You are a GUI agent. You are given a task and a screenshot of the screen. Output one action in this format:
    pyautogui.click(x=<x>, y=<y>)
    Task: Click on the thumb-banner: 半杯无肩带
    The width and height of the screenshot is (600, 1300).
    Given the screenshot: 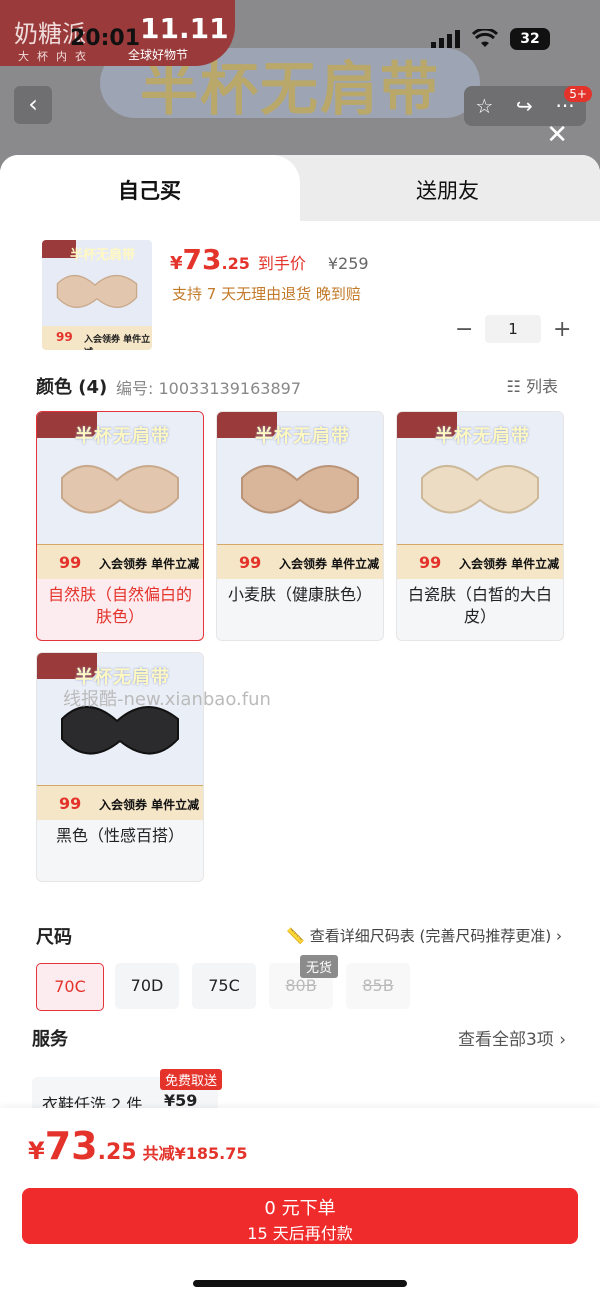 What is the action you would take?
    pyautogui.click(x=103, y=255)
    